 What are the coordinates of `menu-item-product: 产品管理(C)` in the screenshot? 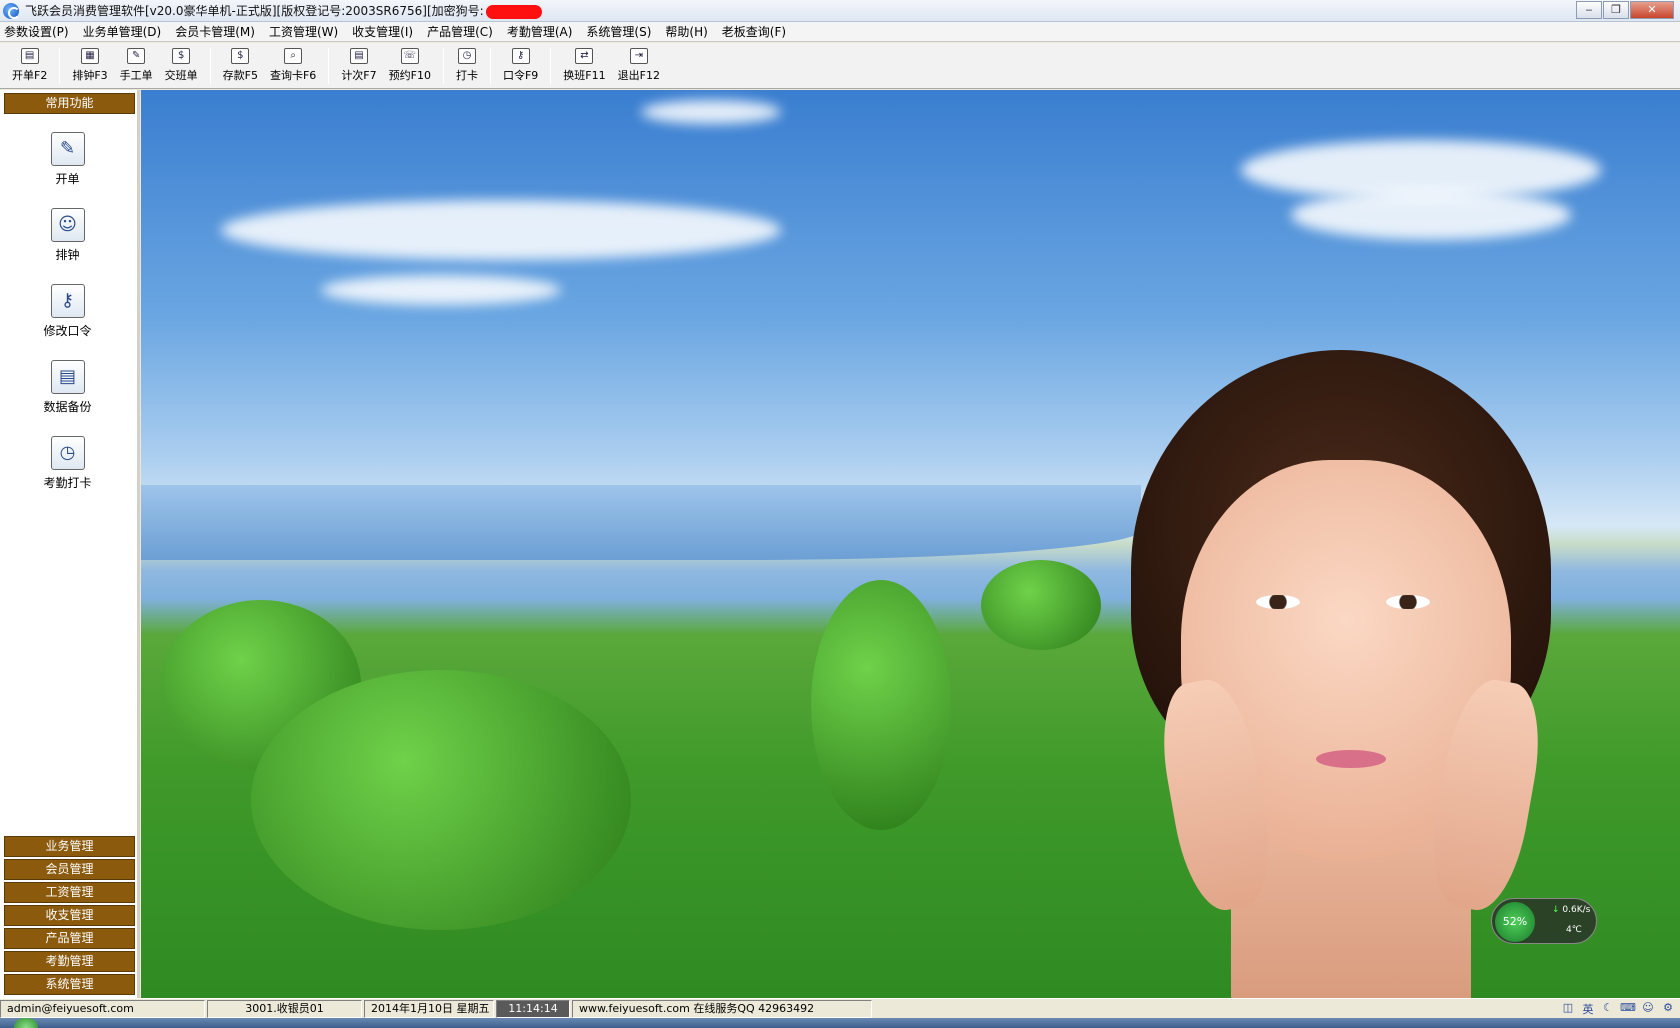 It's located at (460, 31).